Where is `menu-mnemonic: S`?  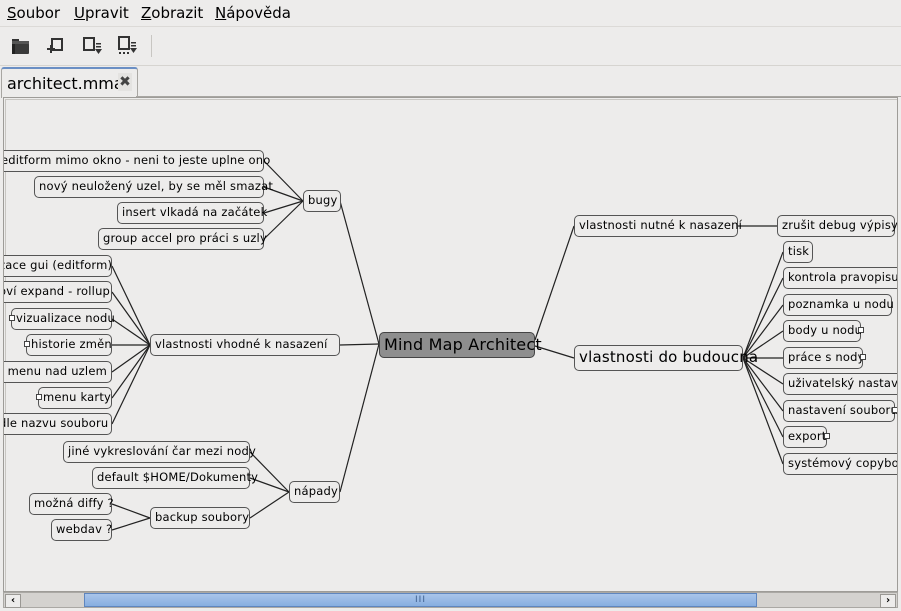
menu-mnemonic: S is located at coordinates (12, 13).